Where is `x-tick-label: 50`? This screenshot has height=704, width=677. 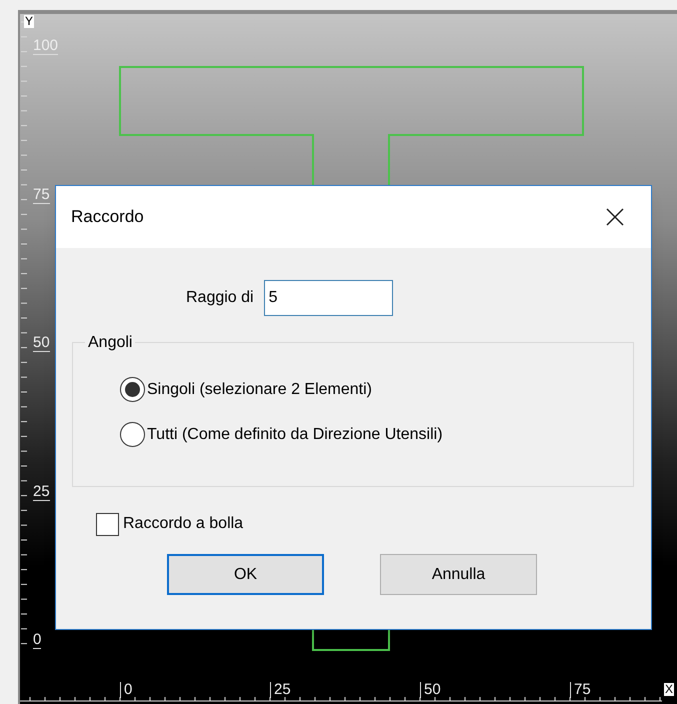
x-tick-label: 50 is located at coordinates (430, 690).